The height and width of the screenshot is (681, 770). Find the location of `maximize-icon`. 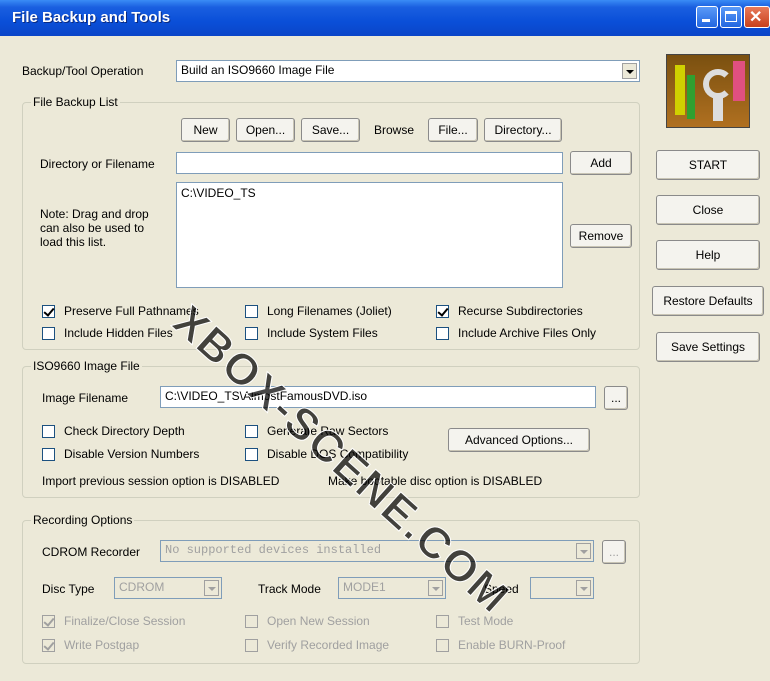

maximize-icon is located at coordinates (731, 16).